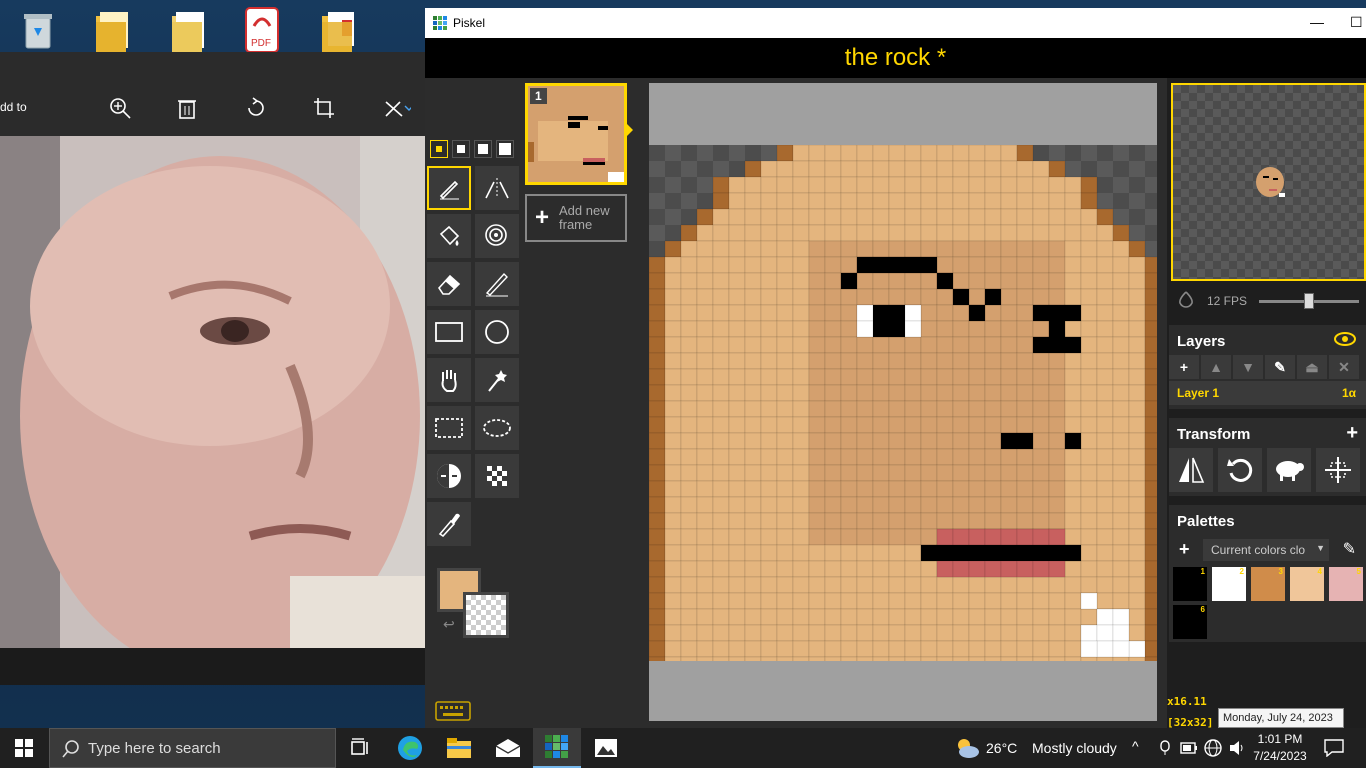 This screenshot has width=1366, height=768. I want to click on swatch-index: 4, so click(1319, 571).